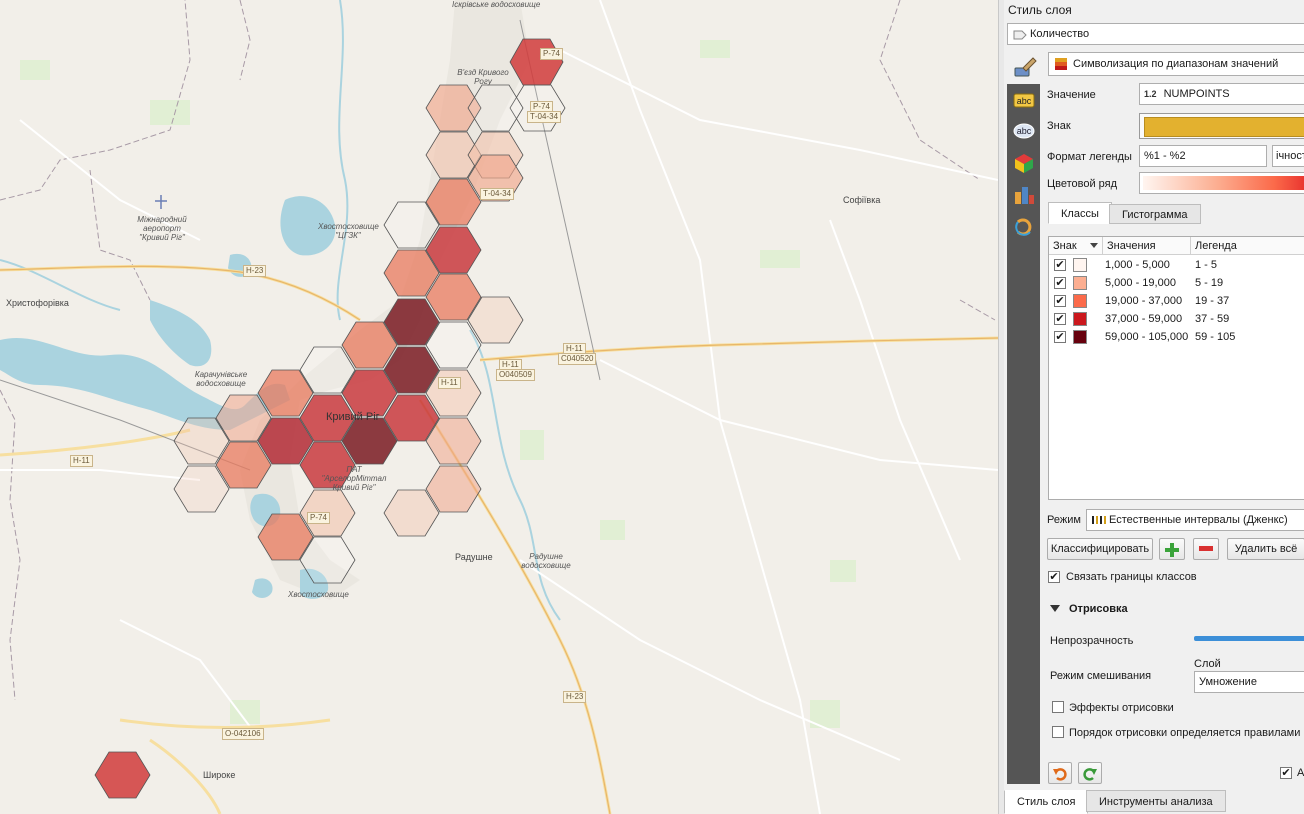 This screenshot has height=814, width=1304. Describe the element at coordinates (1247, 246) in the screenshot. I see `column-header-legend: Легенда` at that location.